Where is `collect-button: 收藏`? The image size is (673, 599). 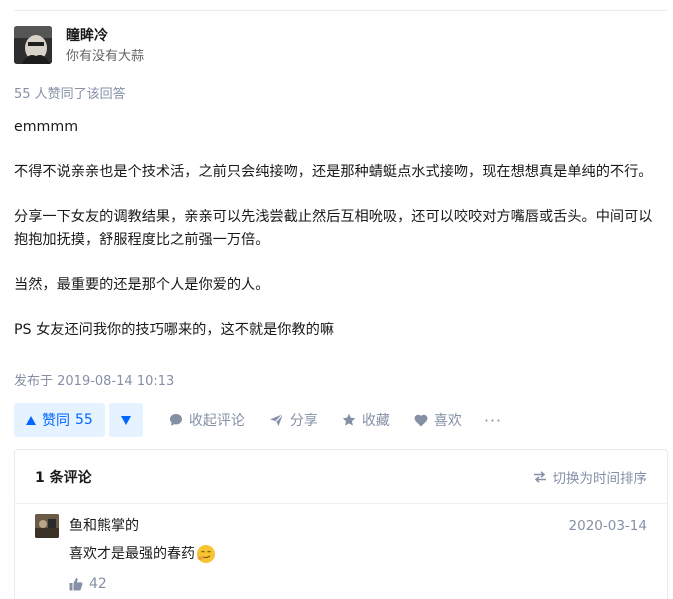 collect-button: 收藏 is located at coordinates (366, 420).